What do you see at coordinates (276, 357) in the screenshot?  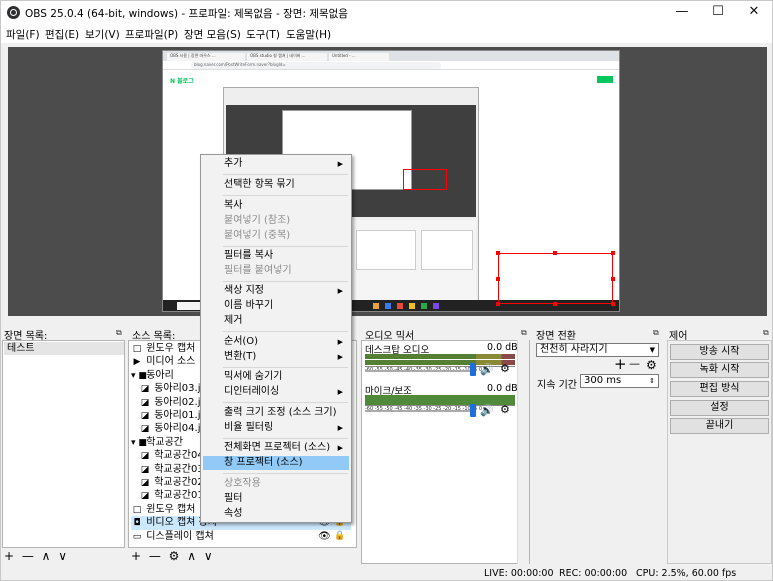 I see `menu-item-transform: 변환(T) ▶` at bounding box center [276, 357].